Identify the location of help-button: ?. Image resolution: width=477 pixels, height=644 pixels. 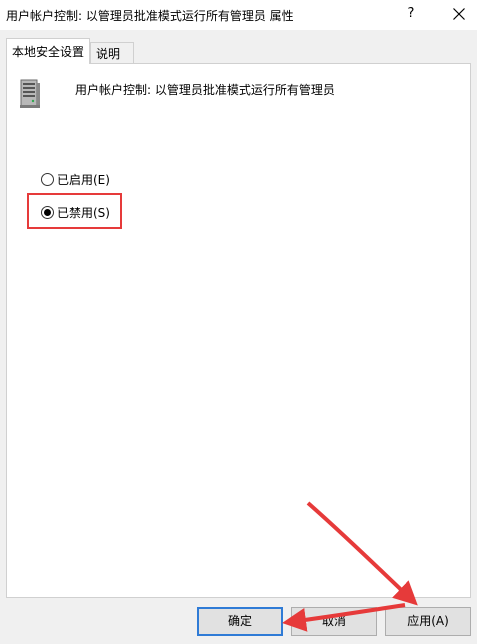
(411, 15).